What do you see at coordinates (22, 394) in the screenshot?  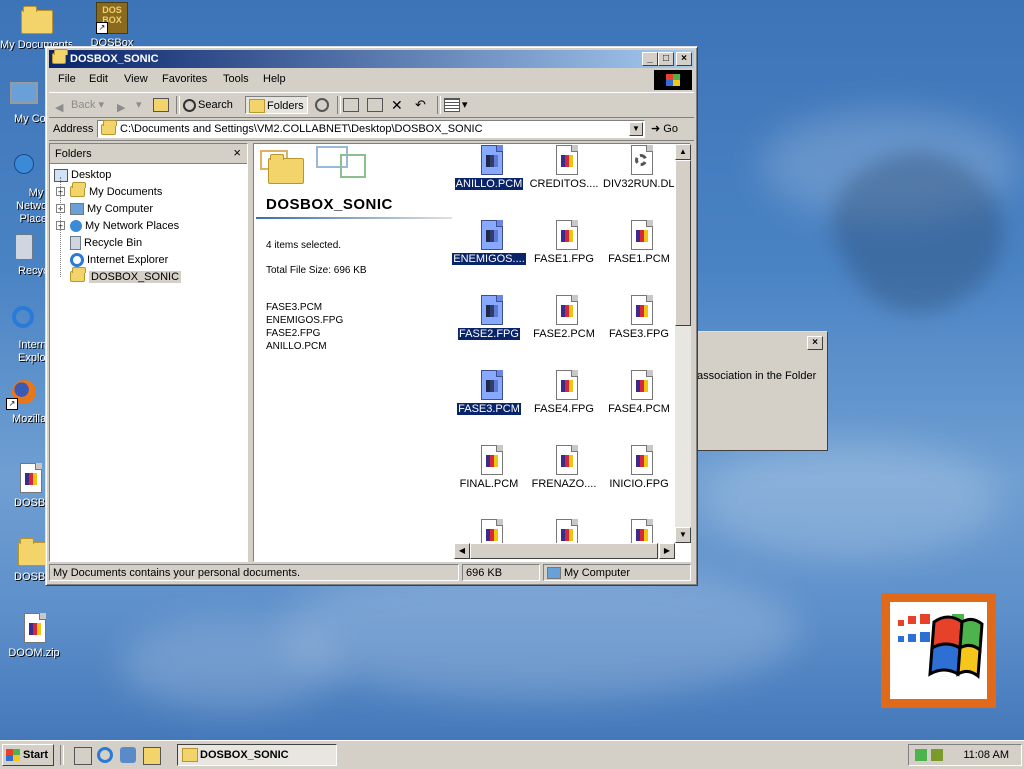 I see `firefox-icon: ↗` at bounding box center [22, 394].